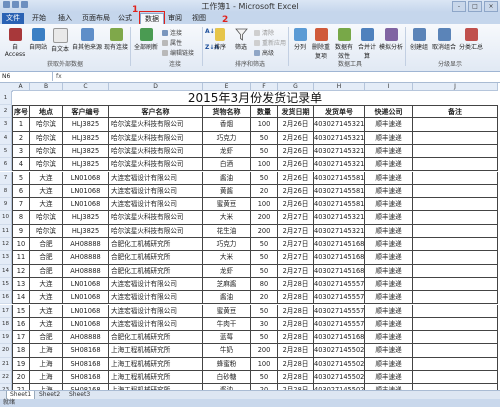  What do you see at coordinates (156, 258) in the screenshot?
I see `table-cell-col-d: 合肥化工机械研究所` at bounding box center [156, 258].